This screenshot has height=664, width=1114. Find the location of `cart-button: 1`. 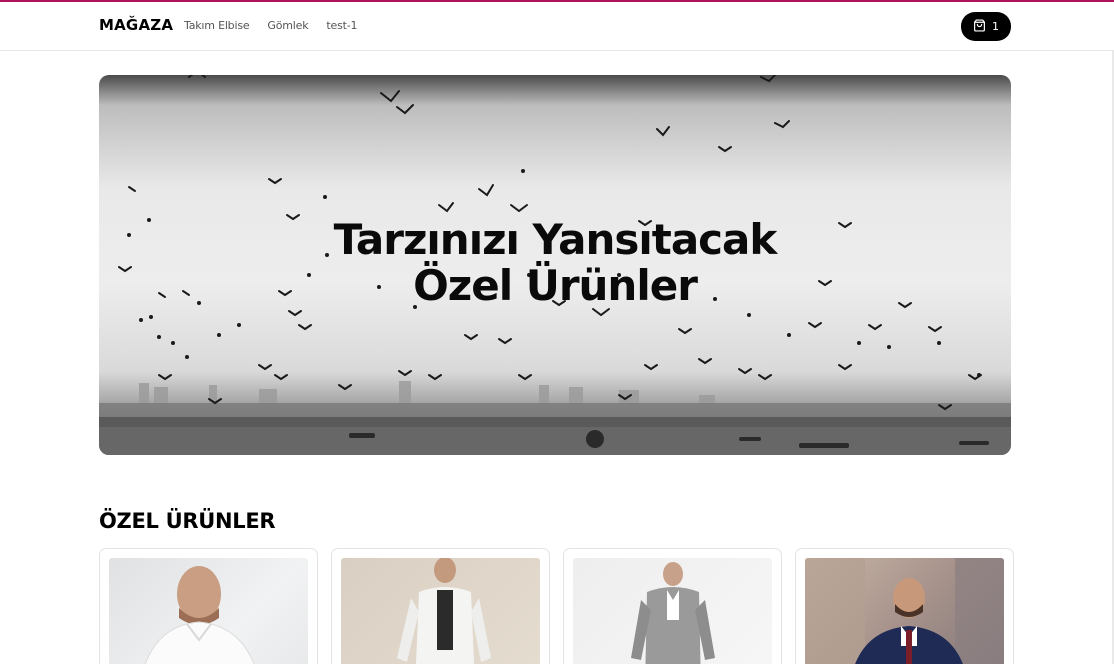

cart-button: 1 is located at coordinates (986, 26).